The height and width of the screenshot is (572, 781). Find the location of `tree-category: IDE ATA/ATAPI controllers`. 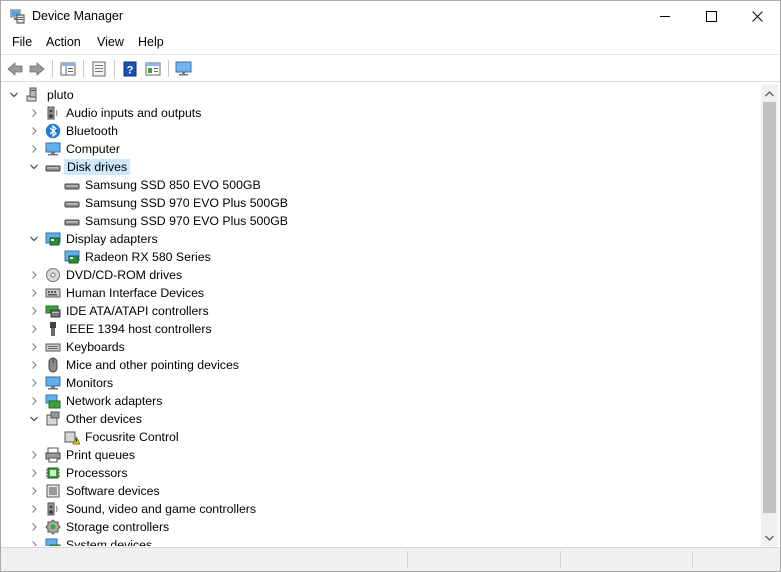

tree-category: IDE ATA/ATAPI controllers is located at coordinates (382, 311).